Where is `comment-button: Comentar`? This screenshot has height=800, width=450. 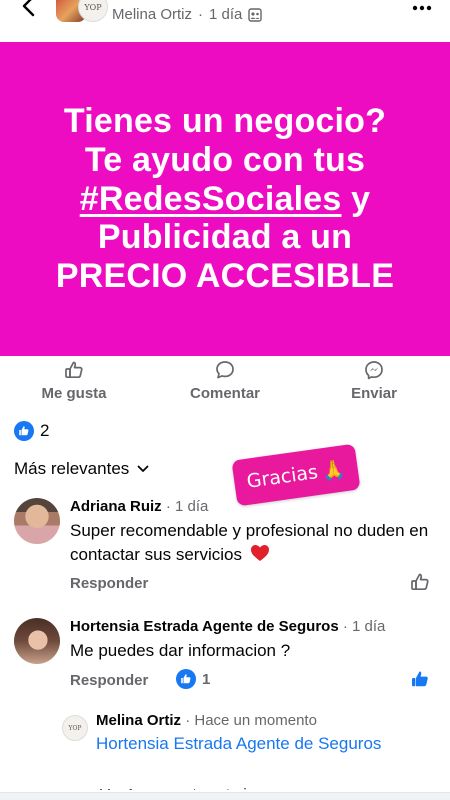 comment-button: Comentar is located at coordinates (225, 381).